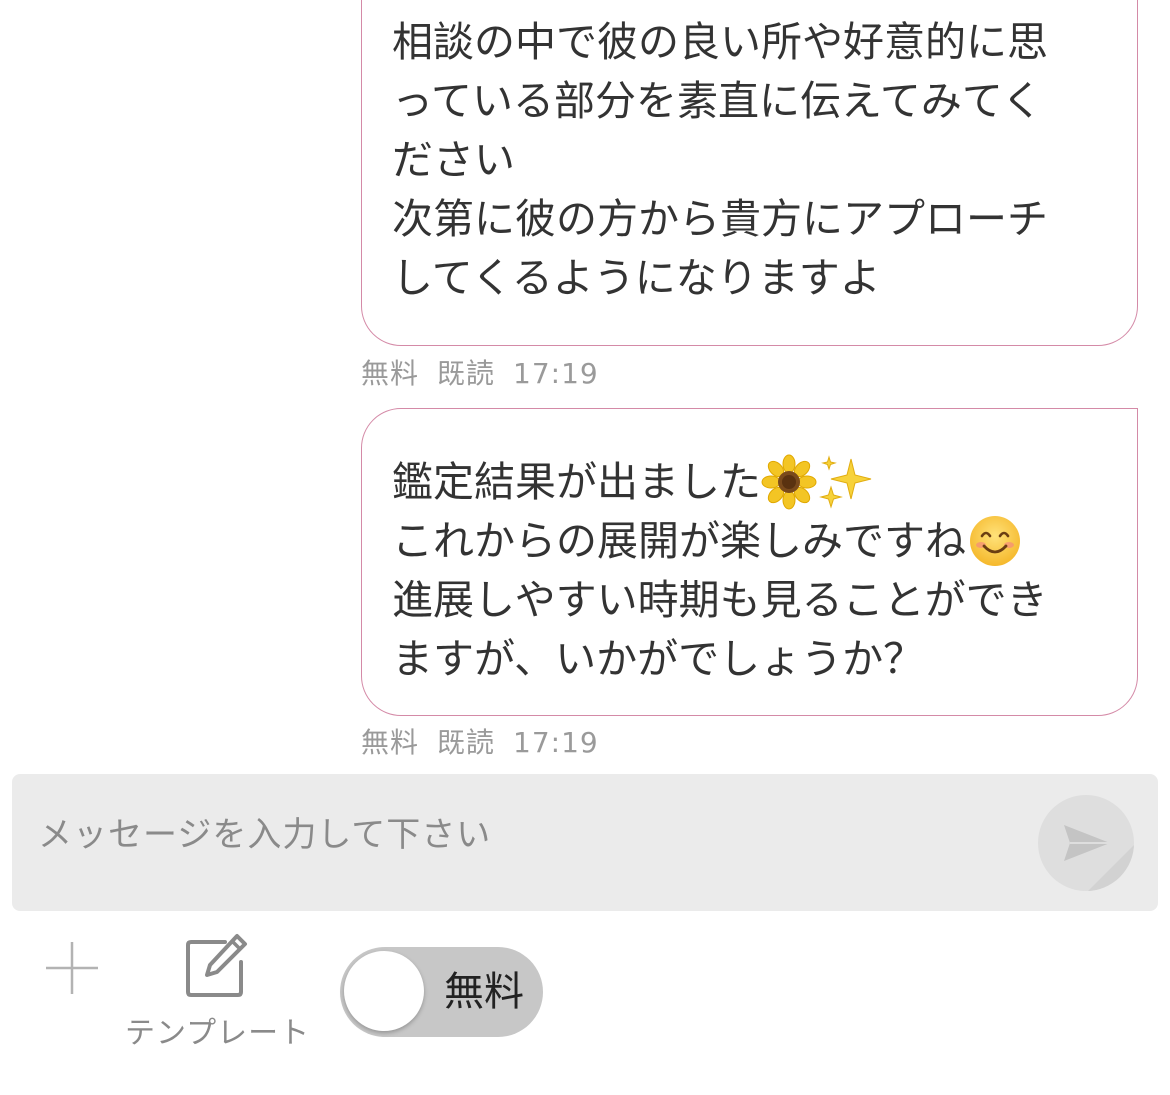 The width and height of the screenshot is (1170, 1095). I want to click on message-text: 鑑定結果が出ました, so click(576, 482).